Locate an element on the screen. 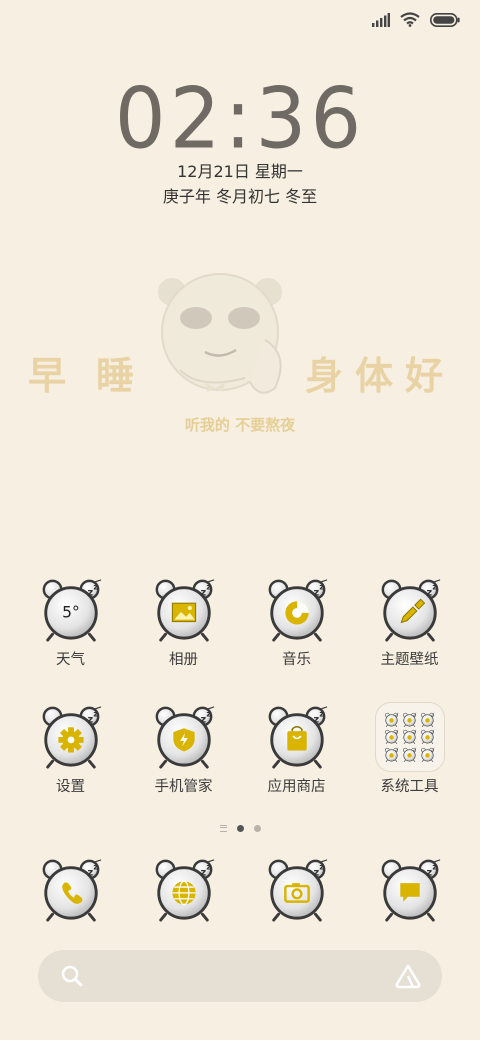 This screenshot has height=1040, width=480. page-dot is located at coordinates (257, 828).